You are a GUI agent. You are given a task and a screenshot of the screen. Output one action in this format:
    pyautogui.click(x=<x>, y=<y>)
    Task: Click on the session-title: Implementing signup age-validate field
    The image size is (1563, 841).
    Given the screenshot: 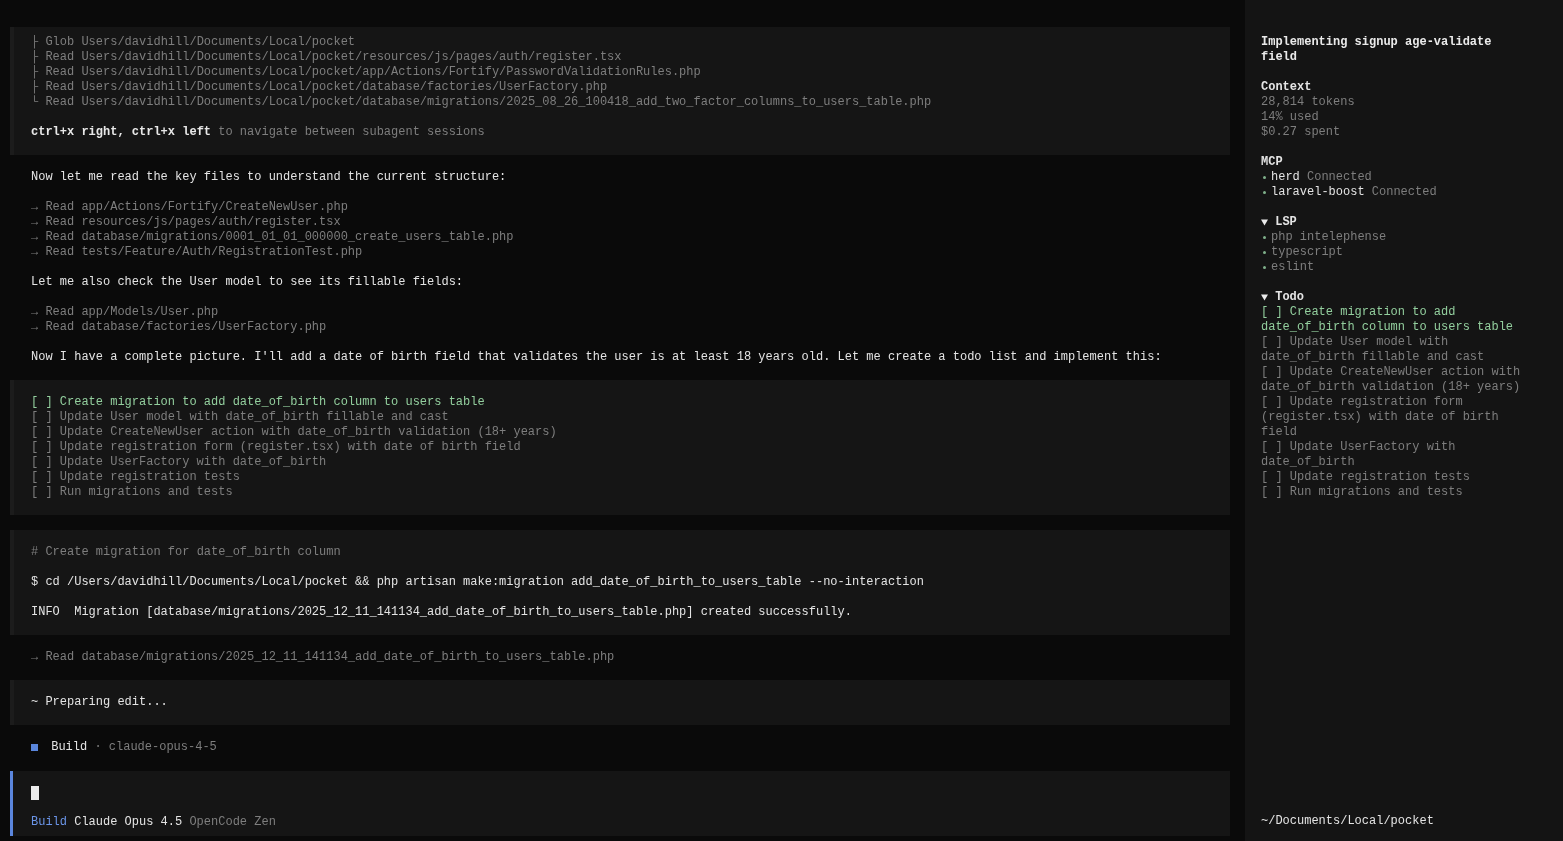 What is the action you would take?
    pyautogui.click(x=1377, y=50)
    